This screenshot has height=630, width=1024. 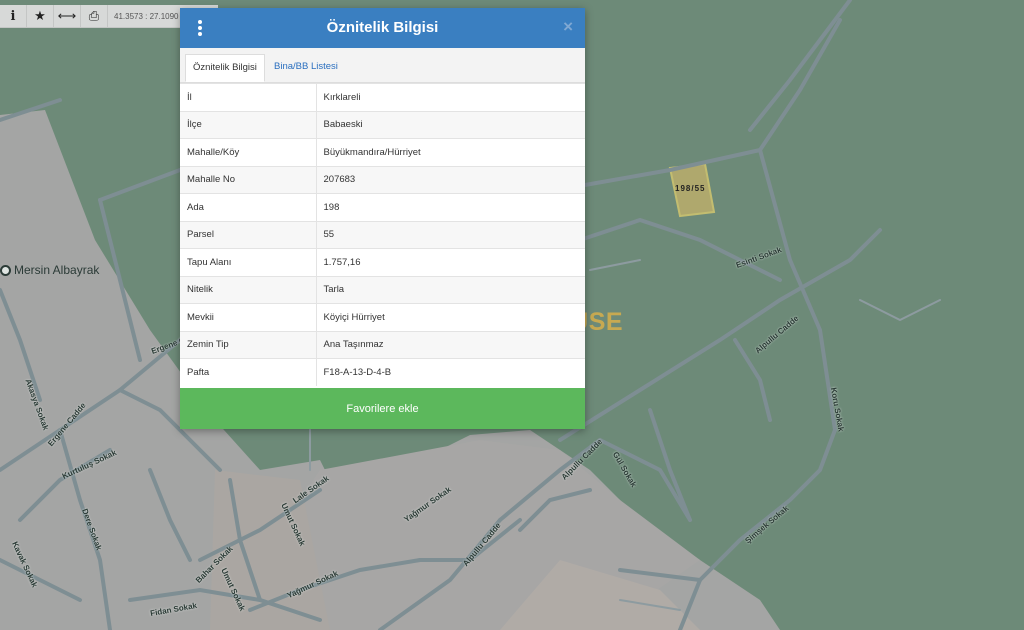 What do you see at coordinates (450, 234) in the screenshot?
I see `attribute-value: 55` at bounding box center [450, 234].